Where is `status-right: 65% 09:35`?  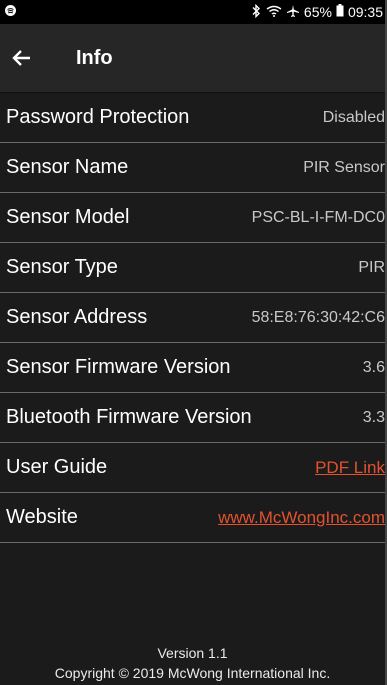
status-right: 65% 09:35 is located at coordinates (316, 12).